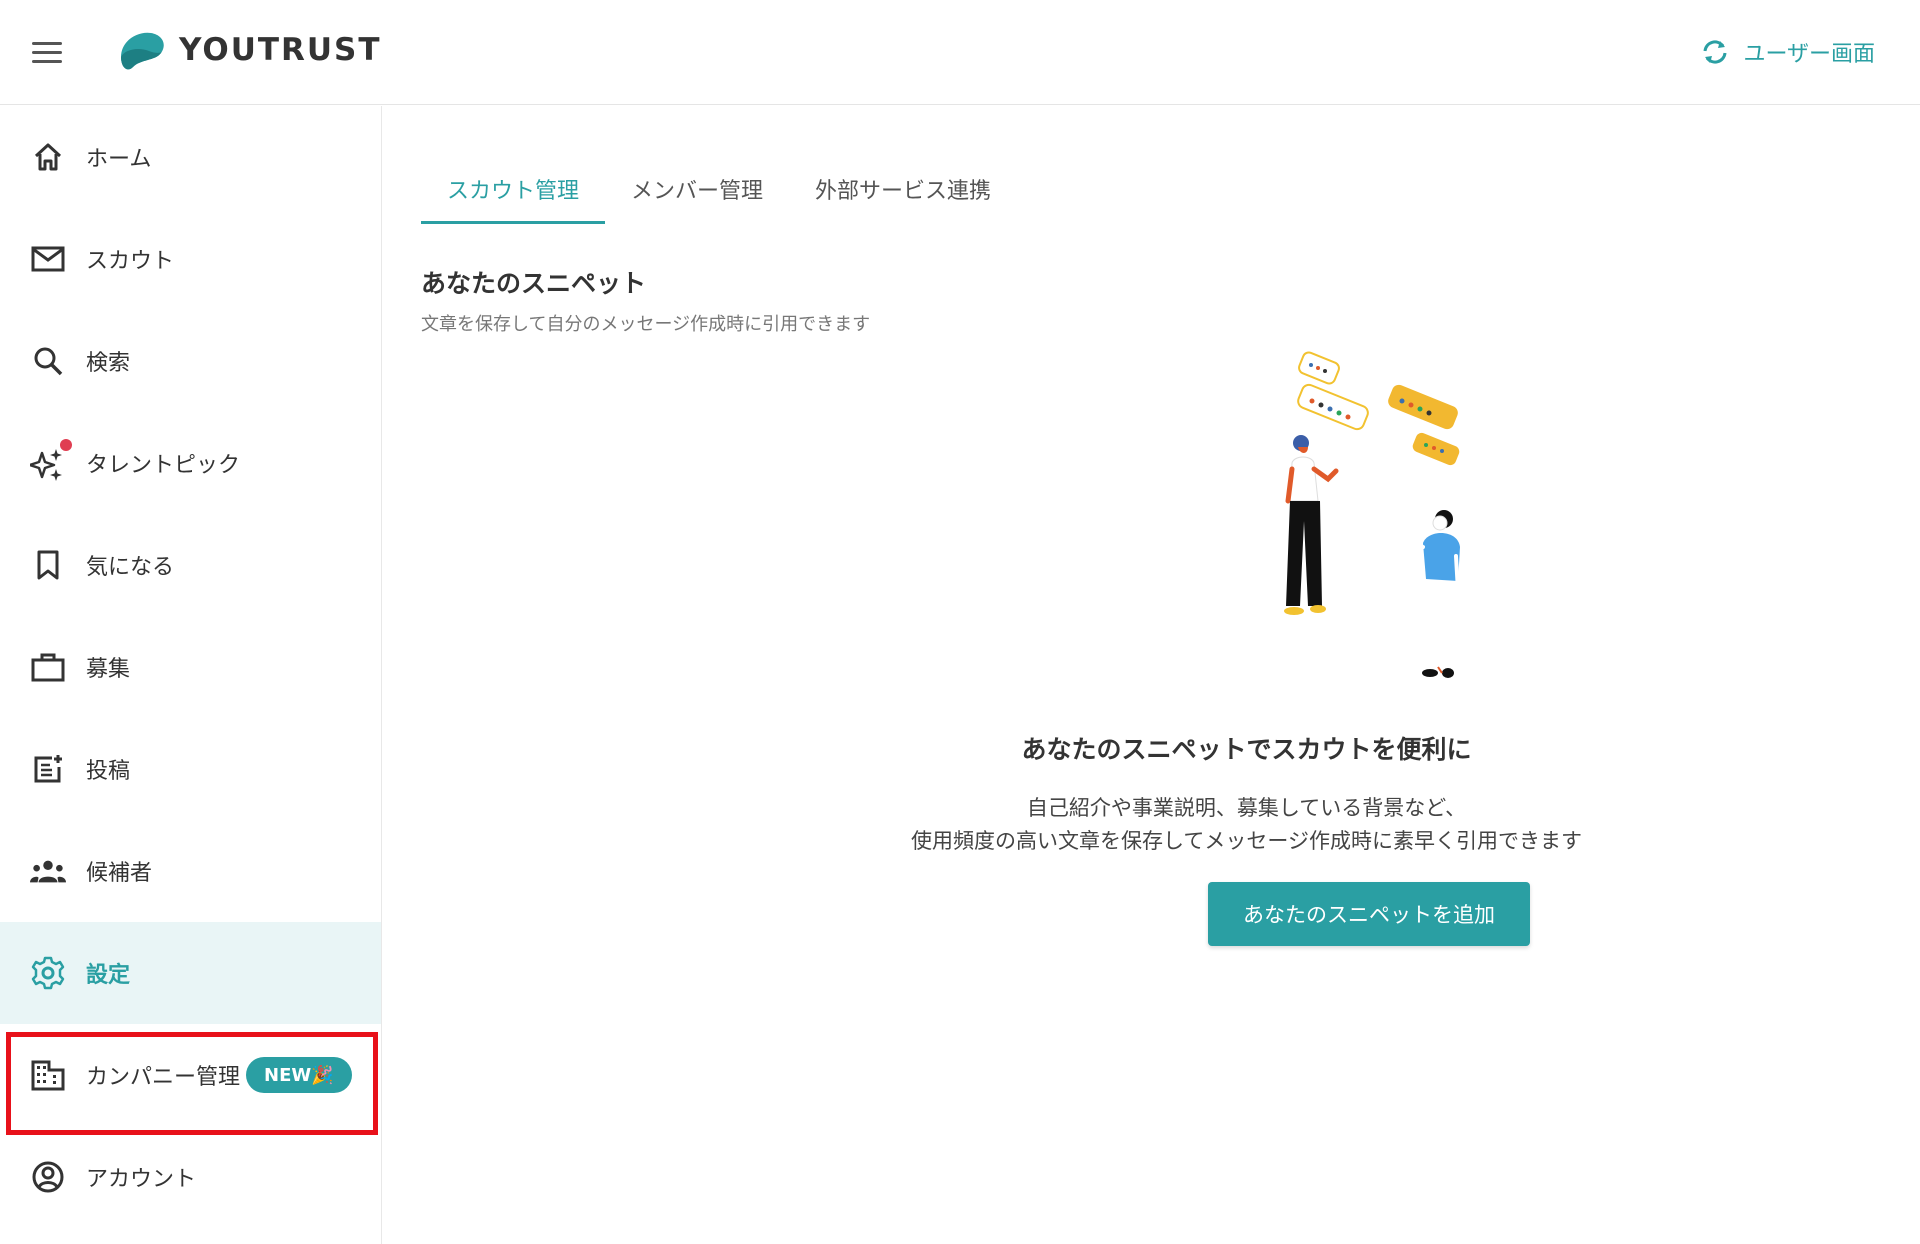 The image size is (1920, 1244). What do you see at coordinates (163, 465) in the screenshot?
I see `sidebar-item-label: タレントピック` at bounding box center [163, 465].